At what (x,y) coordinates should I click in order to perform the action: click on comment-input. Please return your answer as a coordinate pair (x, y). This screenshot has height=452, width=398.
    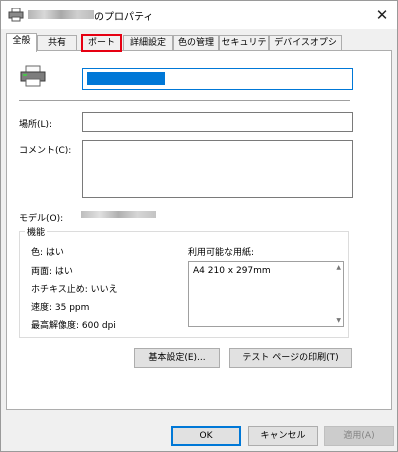
    Looking at the image, I should click on (217, 169).